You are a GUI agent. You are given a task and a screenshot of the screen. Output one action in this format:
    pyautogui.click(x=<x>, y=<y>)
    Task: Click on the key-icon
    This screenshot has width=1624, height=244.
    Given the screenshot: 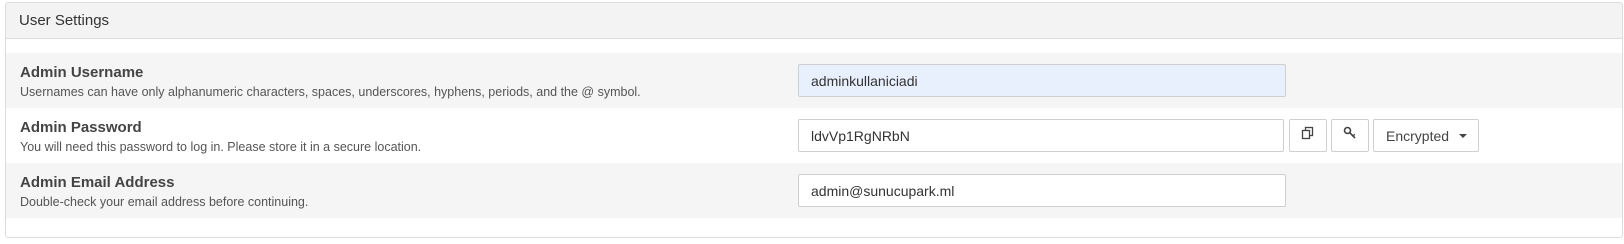 What is the action you would take?
    pyautogui.click(x=1350, y=135)
    